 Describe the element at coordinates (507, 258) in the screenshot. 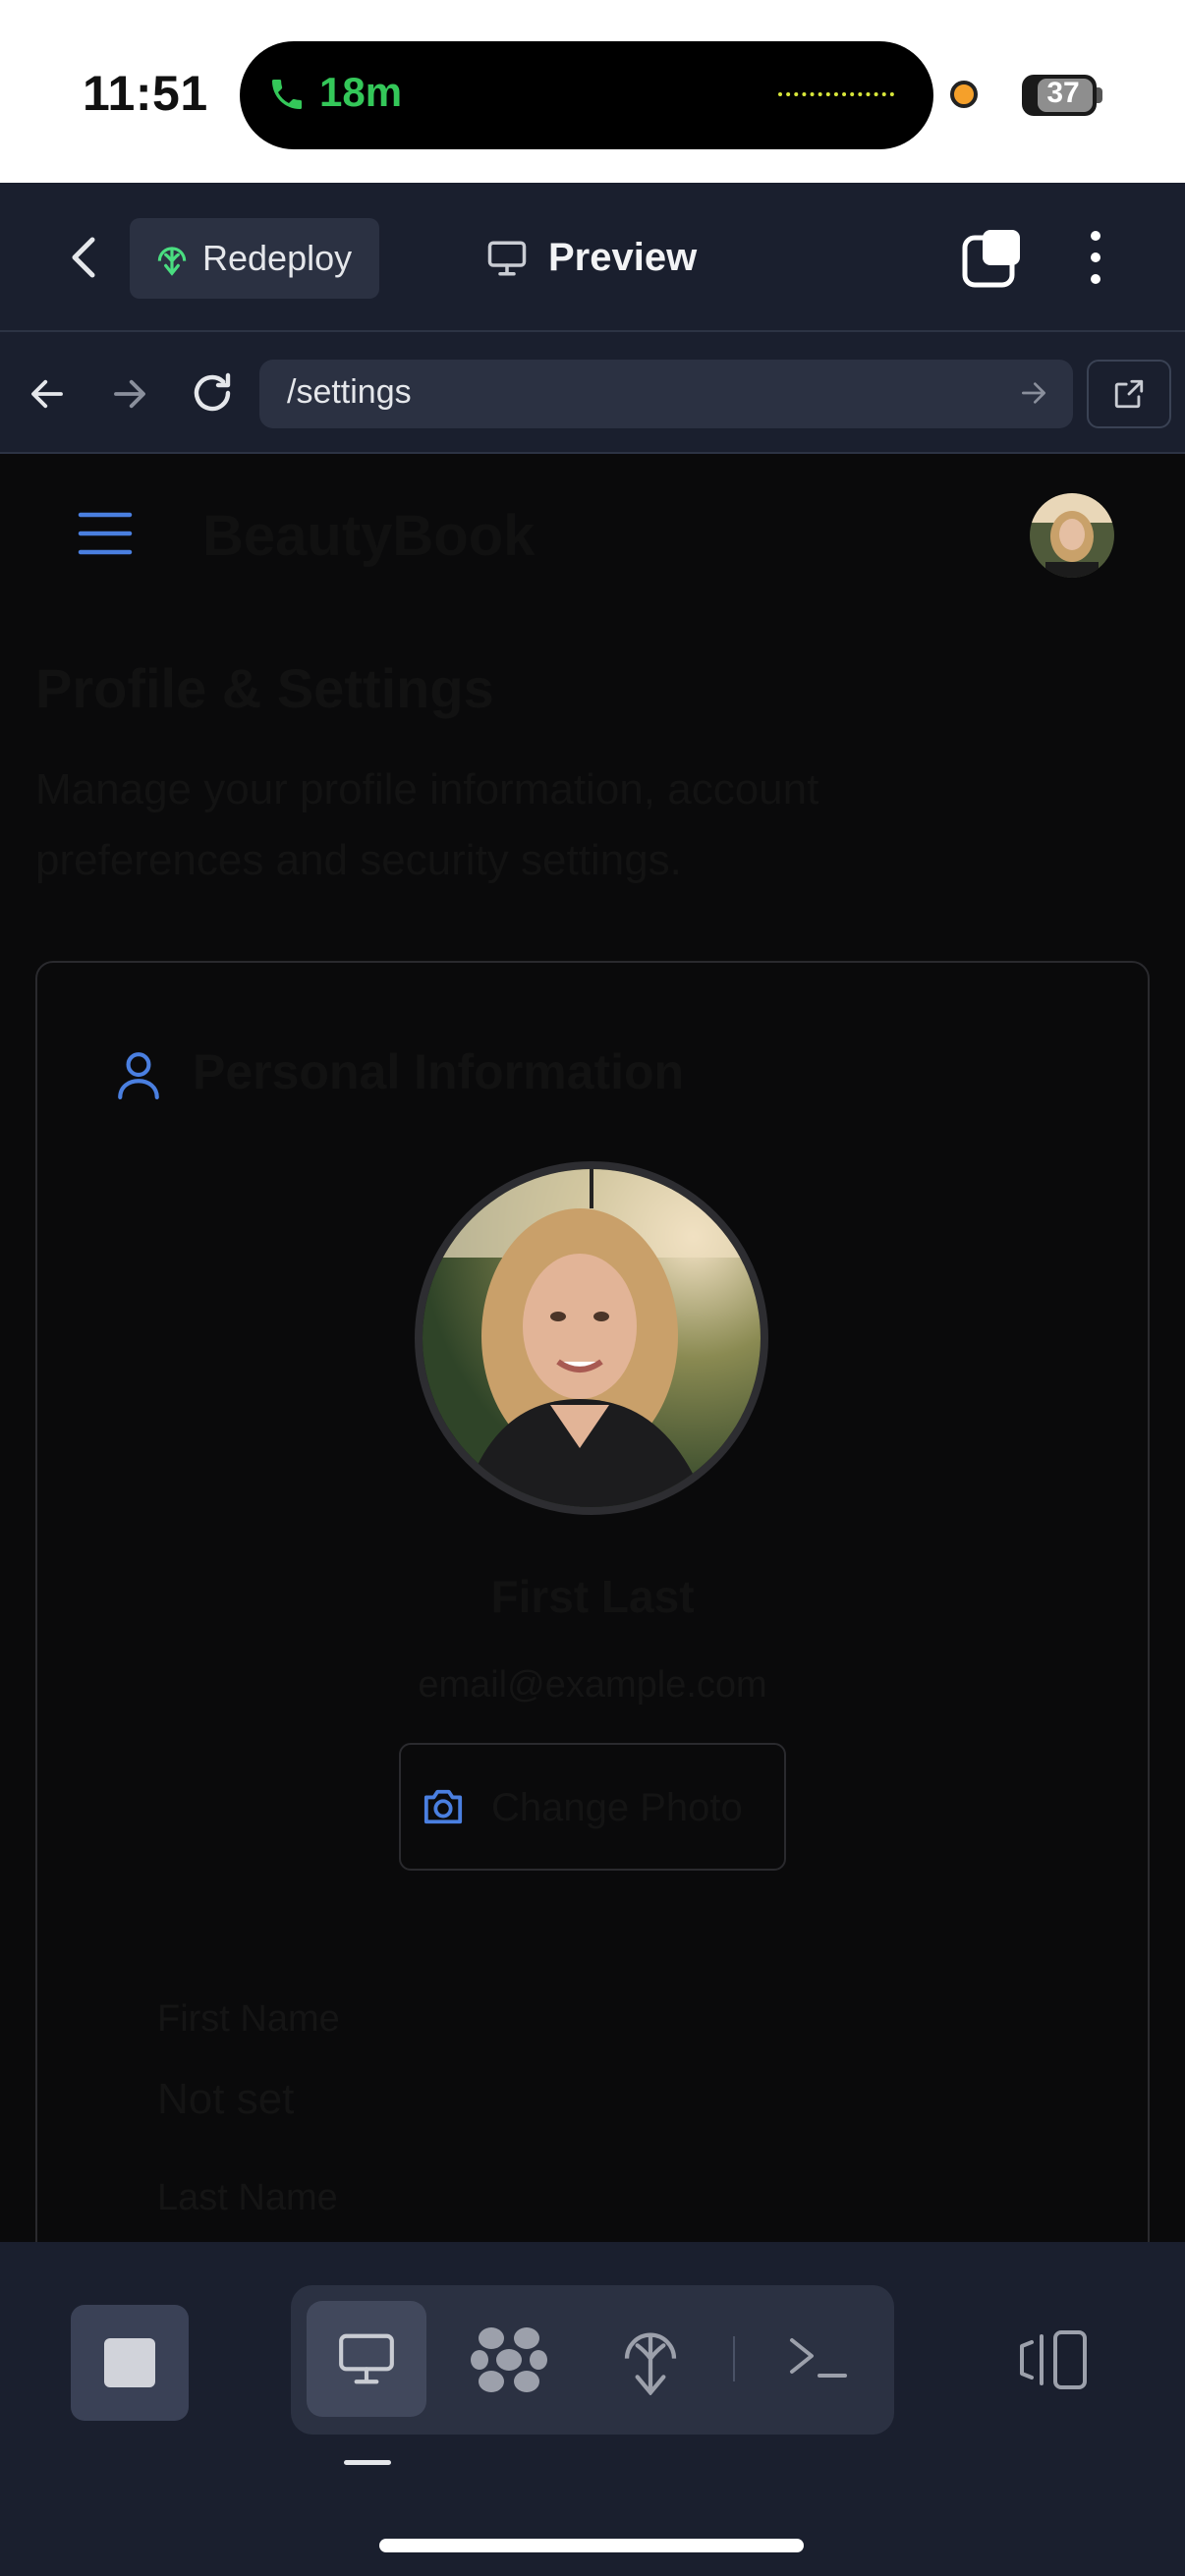

I see `monitor-icon` at that location.